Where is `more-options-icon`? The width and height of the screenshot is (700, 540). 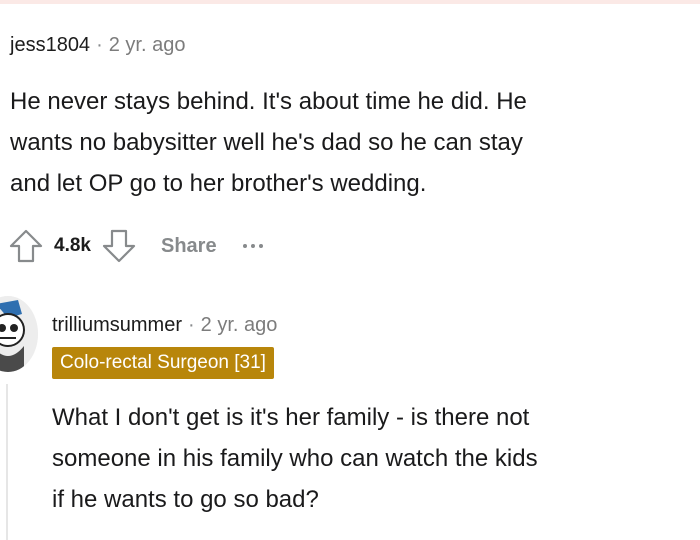
more-options-icon is located at coordinates (252, 246).